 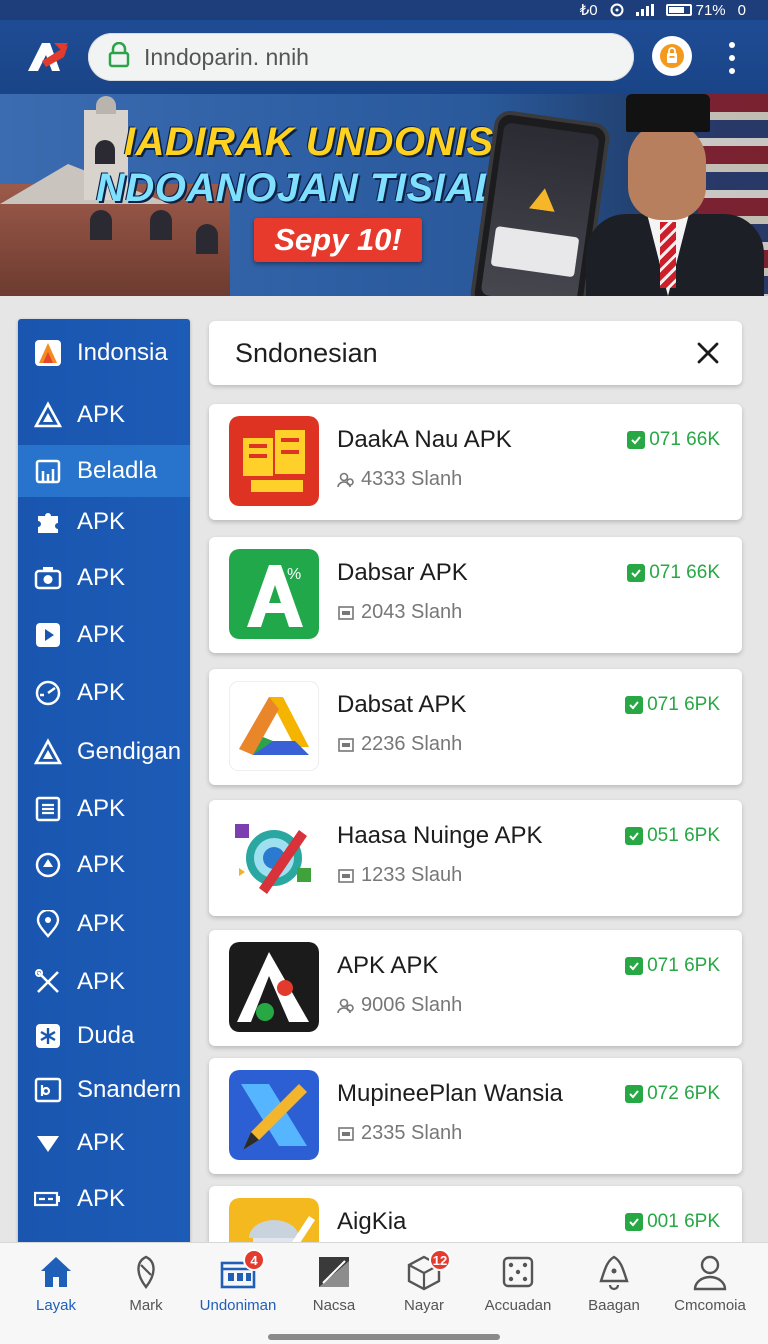 I want to click on nav-label: Nayar, so click(x=423, y=1305).